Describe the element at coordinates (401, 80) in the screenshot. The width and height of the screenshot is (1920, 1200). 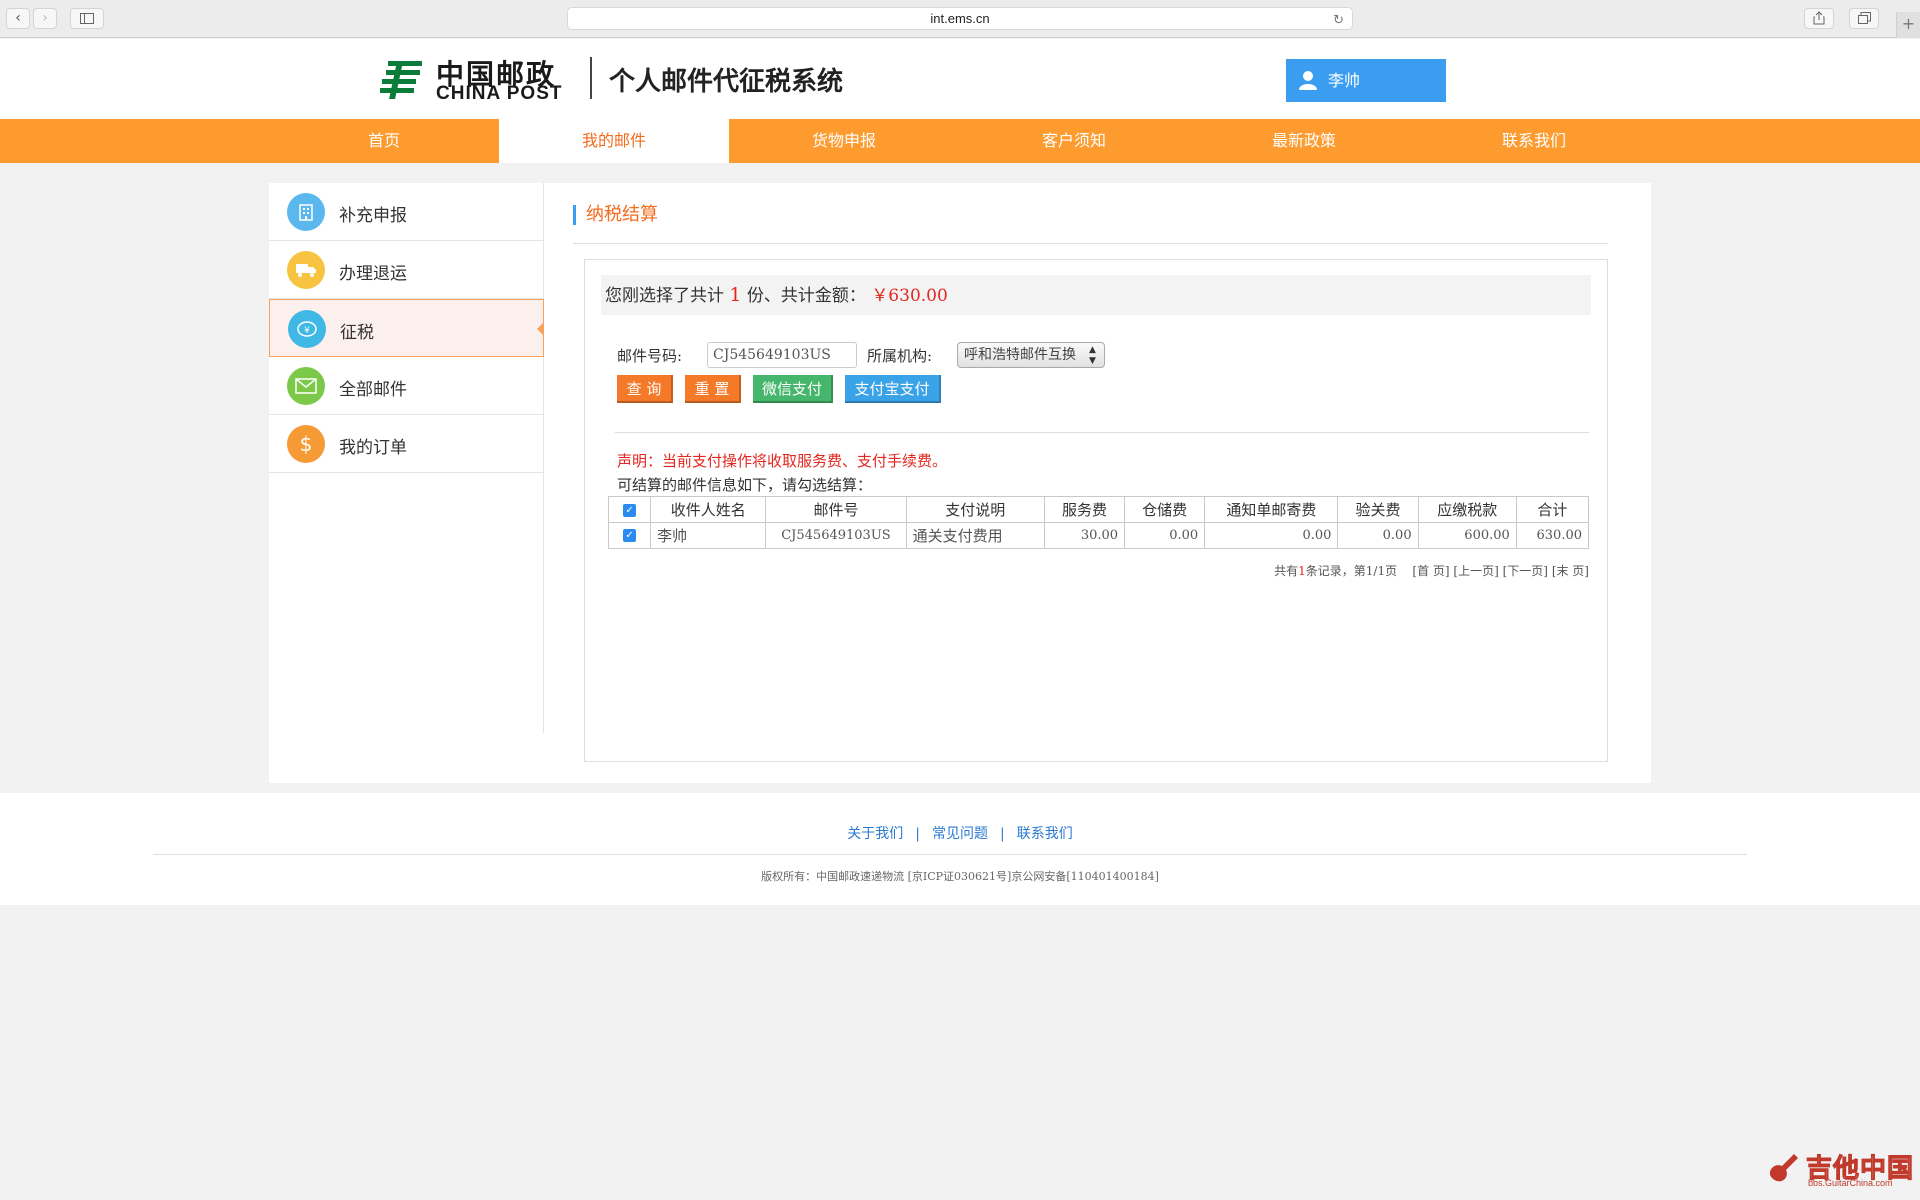
I see `china-post-logo-icon` at that location.